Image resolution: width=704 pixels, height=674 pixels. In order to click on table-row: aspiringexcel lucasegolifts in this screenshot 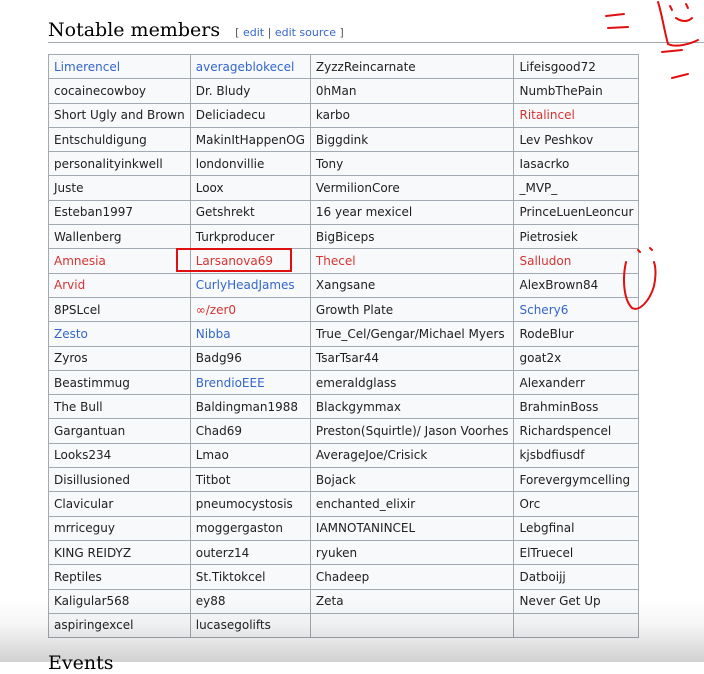, I will do `click(344, 625)`.